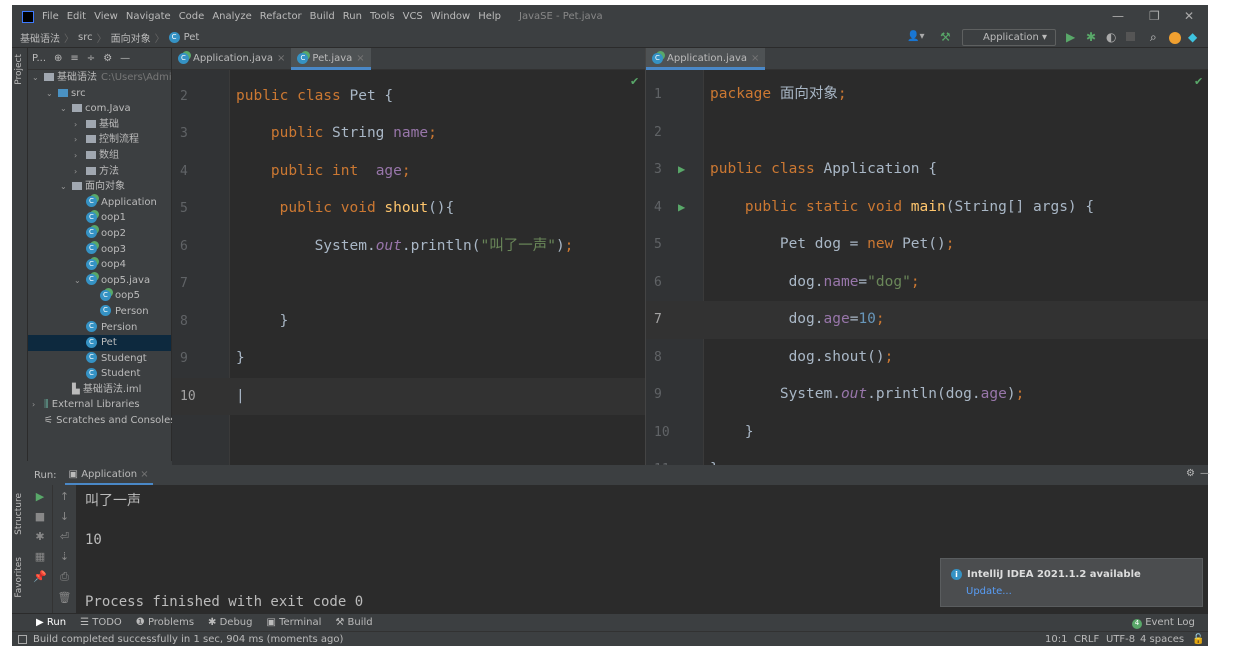 The image size is (1240, 646). Describe the element at coordinates (64, 536) in the screenshot. I see `soft-wrap-icon: ⏎` at that location.